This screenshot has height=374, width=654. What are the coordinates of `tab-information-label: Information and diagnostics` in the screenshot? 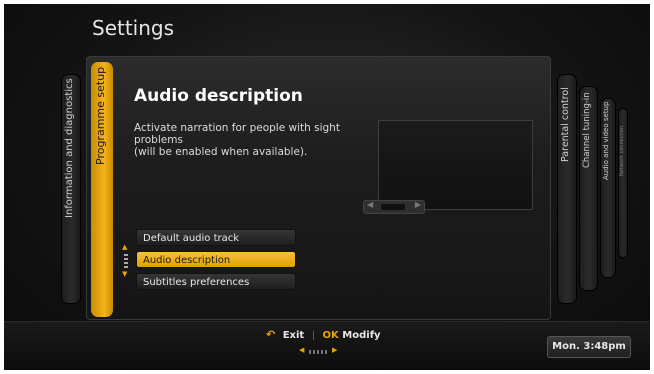 It's located at (69, 148).